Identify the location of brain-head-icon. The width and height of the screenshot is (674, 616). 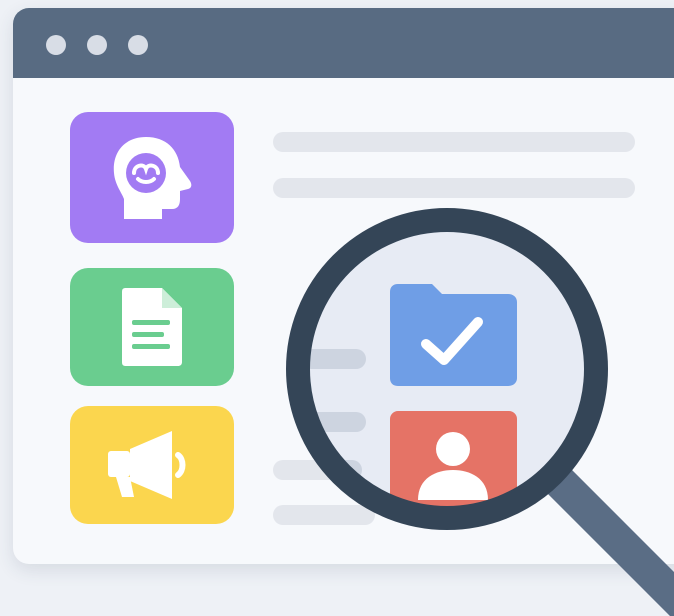
(152, 177).